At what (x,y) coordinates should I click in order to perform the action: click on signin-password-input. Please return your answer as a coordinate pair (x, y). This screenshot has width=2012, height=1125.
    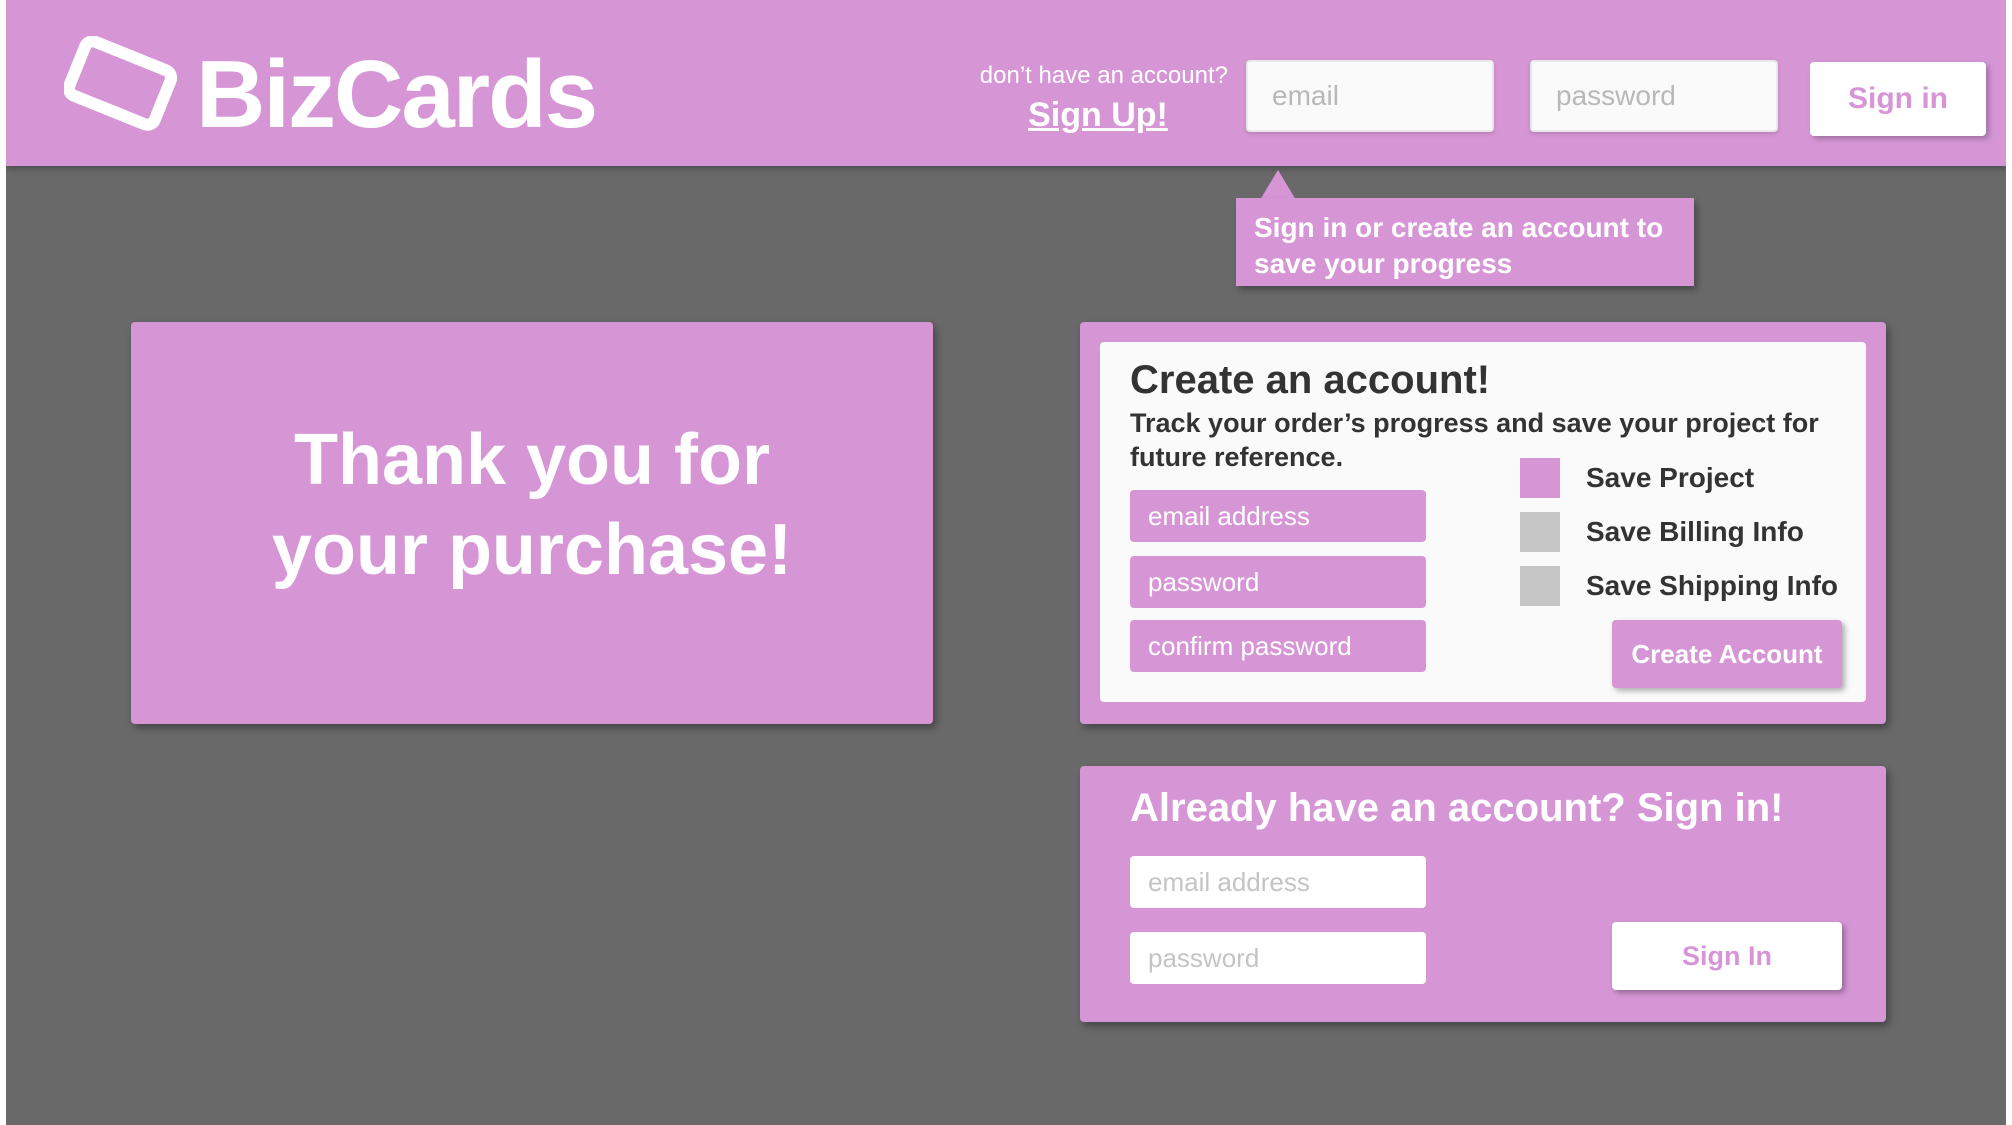
    Looking at the image, I should click on (1278, 958).